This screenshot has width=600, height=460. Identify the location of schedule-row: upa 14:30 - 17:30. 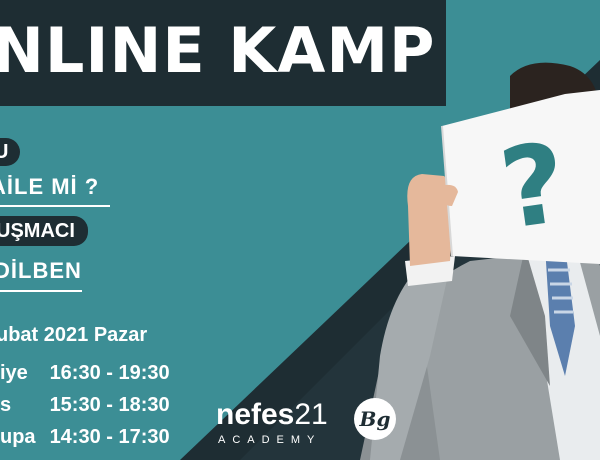
(85, 437).